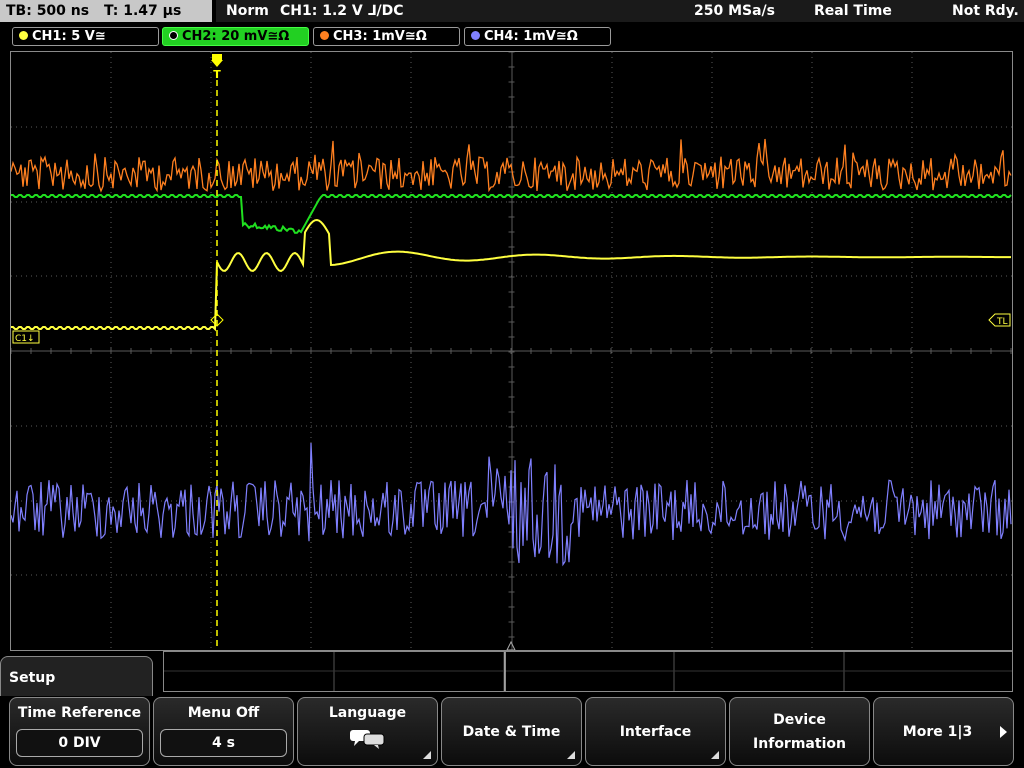 The height and width of the screenshot is (768, 1024). What do you see at coordinates (79, 743) in the screenshot?
I see `time-reference-value: 0 DIV` at bounding box center [79, 743].